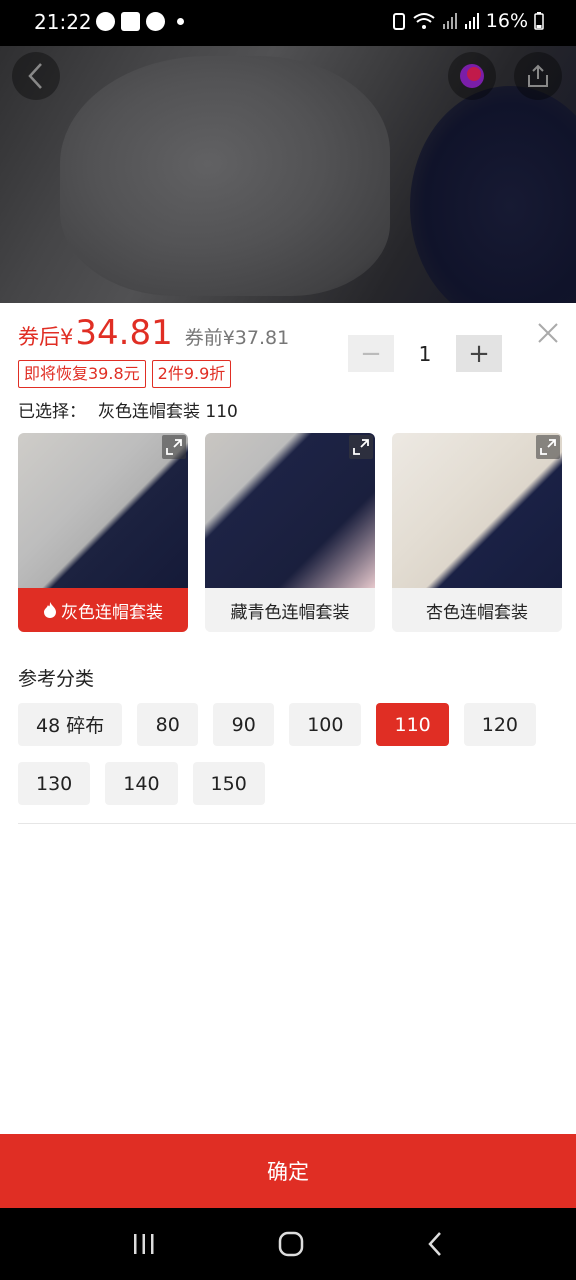 The height and width of the screenshot is (1280, 576). I want to click on selected-summary: 已选择： 灰色连帽套装 110, so click(128, 409).